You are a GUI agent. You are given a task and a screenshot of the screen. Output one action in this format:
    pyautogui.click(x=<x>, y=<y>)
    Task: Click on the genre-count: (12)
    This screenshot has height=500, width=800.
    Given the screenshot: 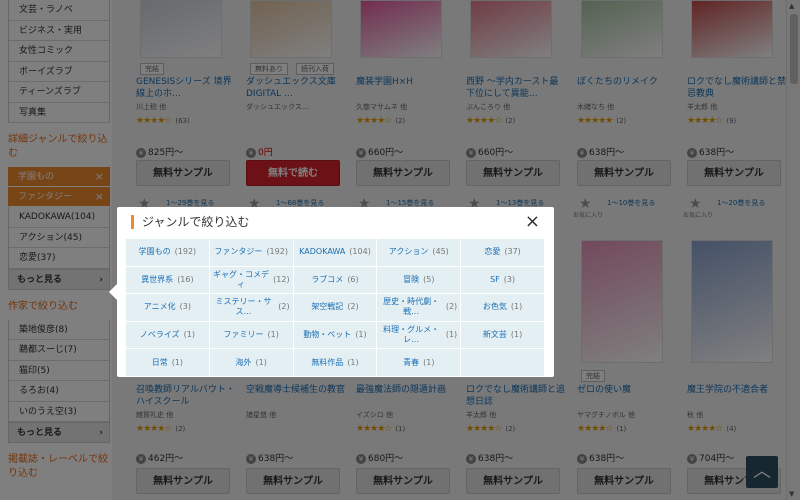 What is the action you would take?
    pyautogui.click(x=281, y=279)
    